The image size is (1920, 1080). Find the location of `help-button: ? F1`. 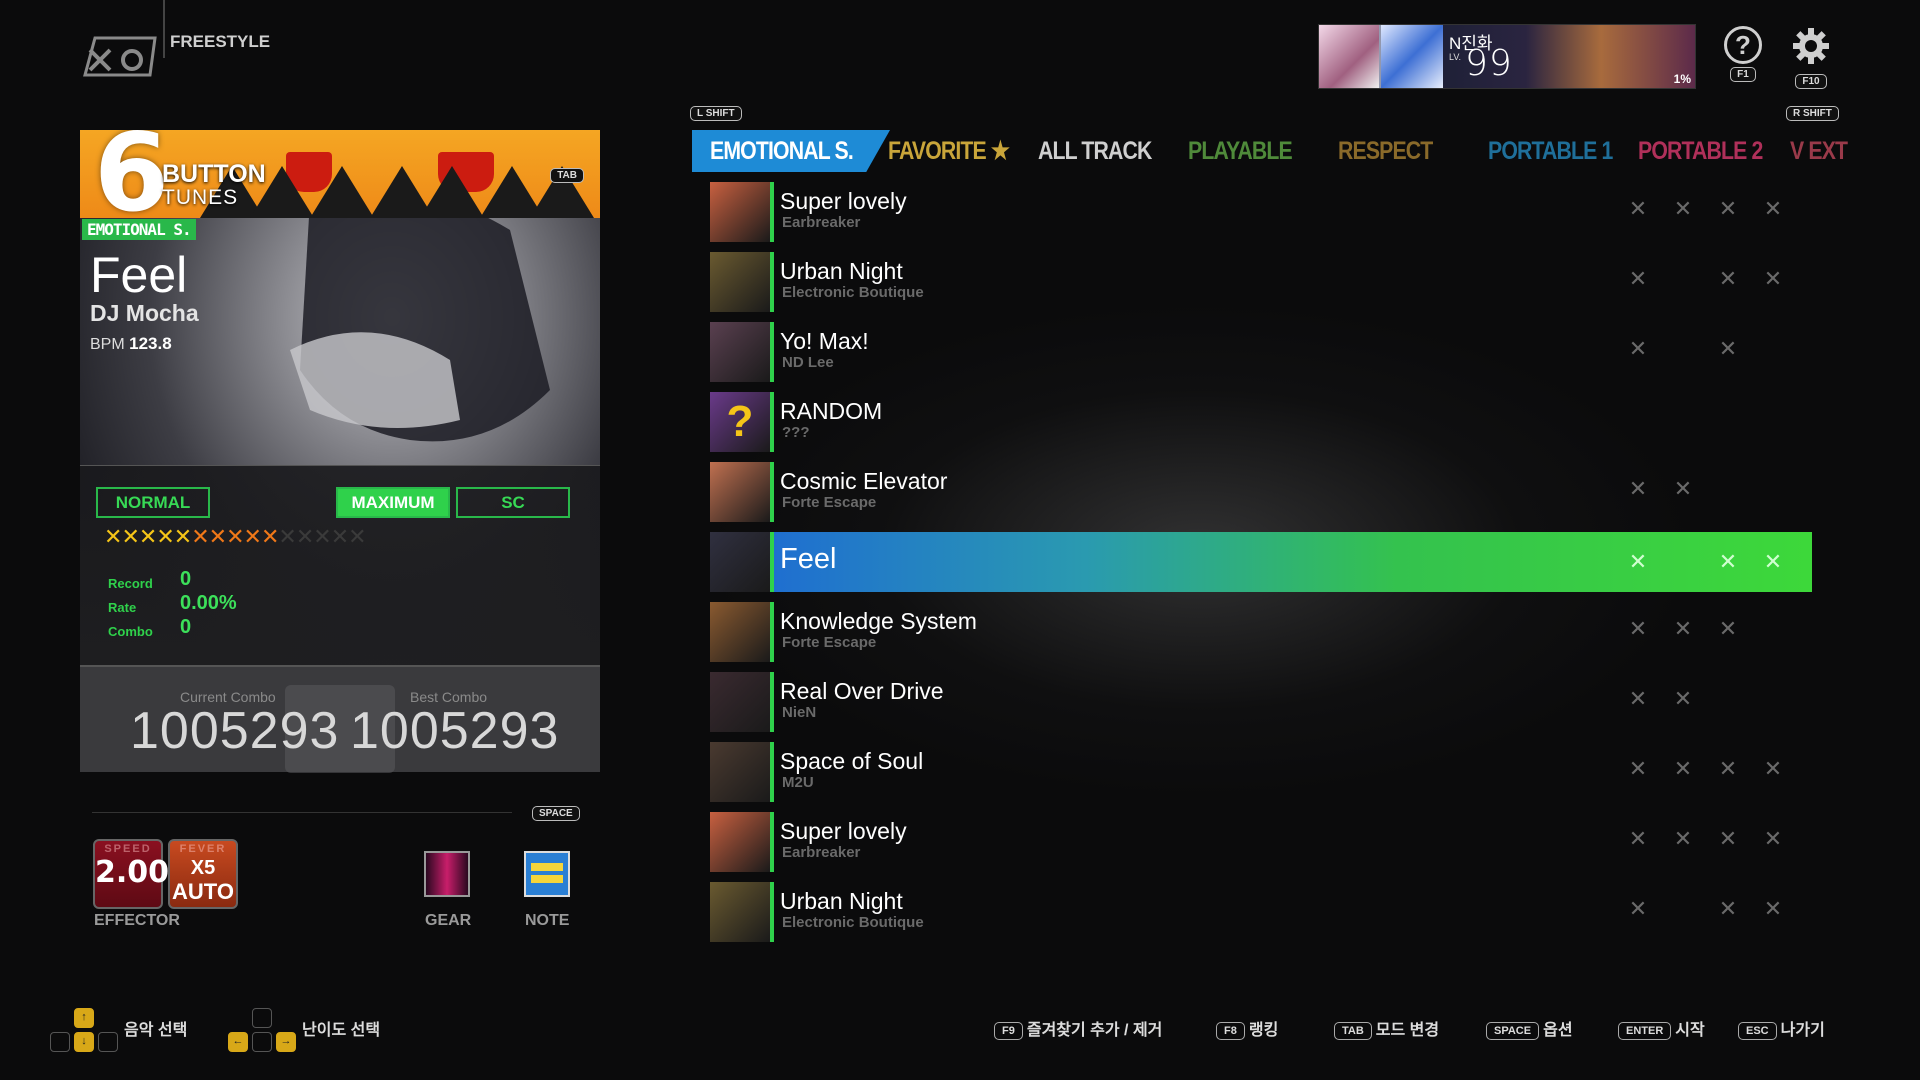

help-button: ? F1 is located at coordinates (1743, 54).